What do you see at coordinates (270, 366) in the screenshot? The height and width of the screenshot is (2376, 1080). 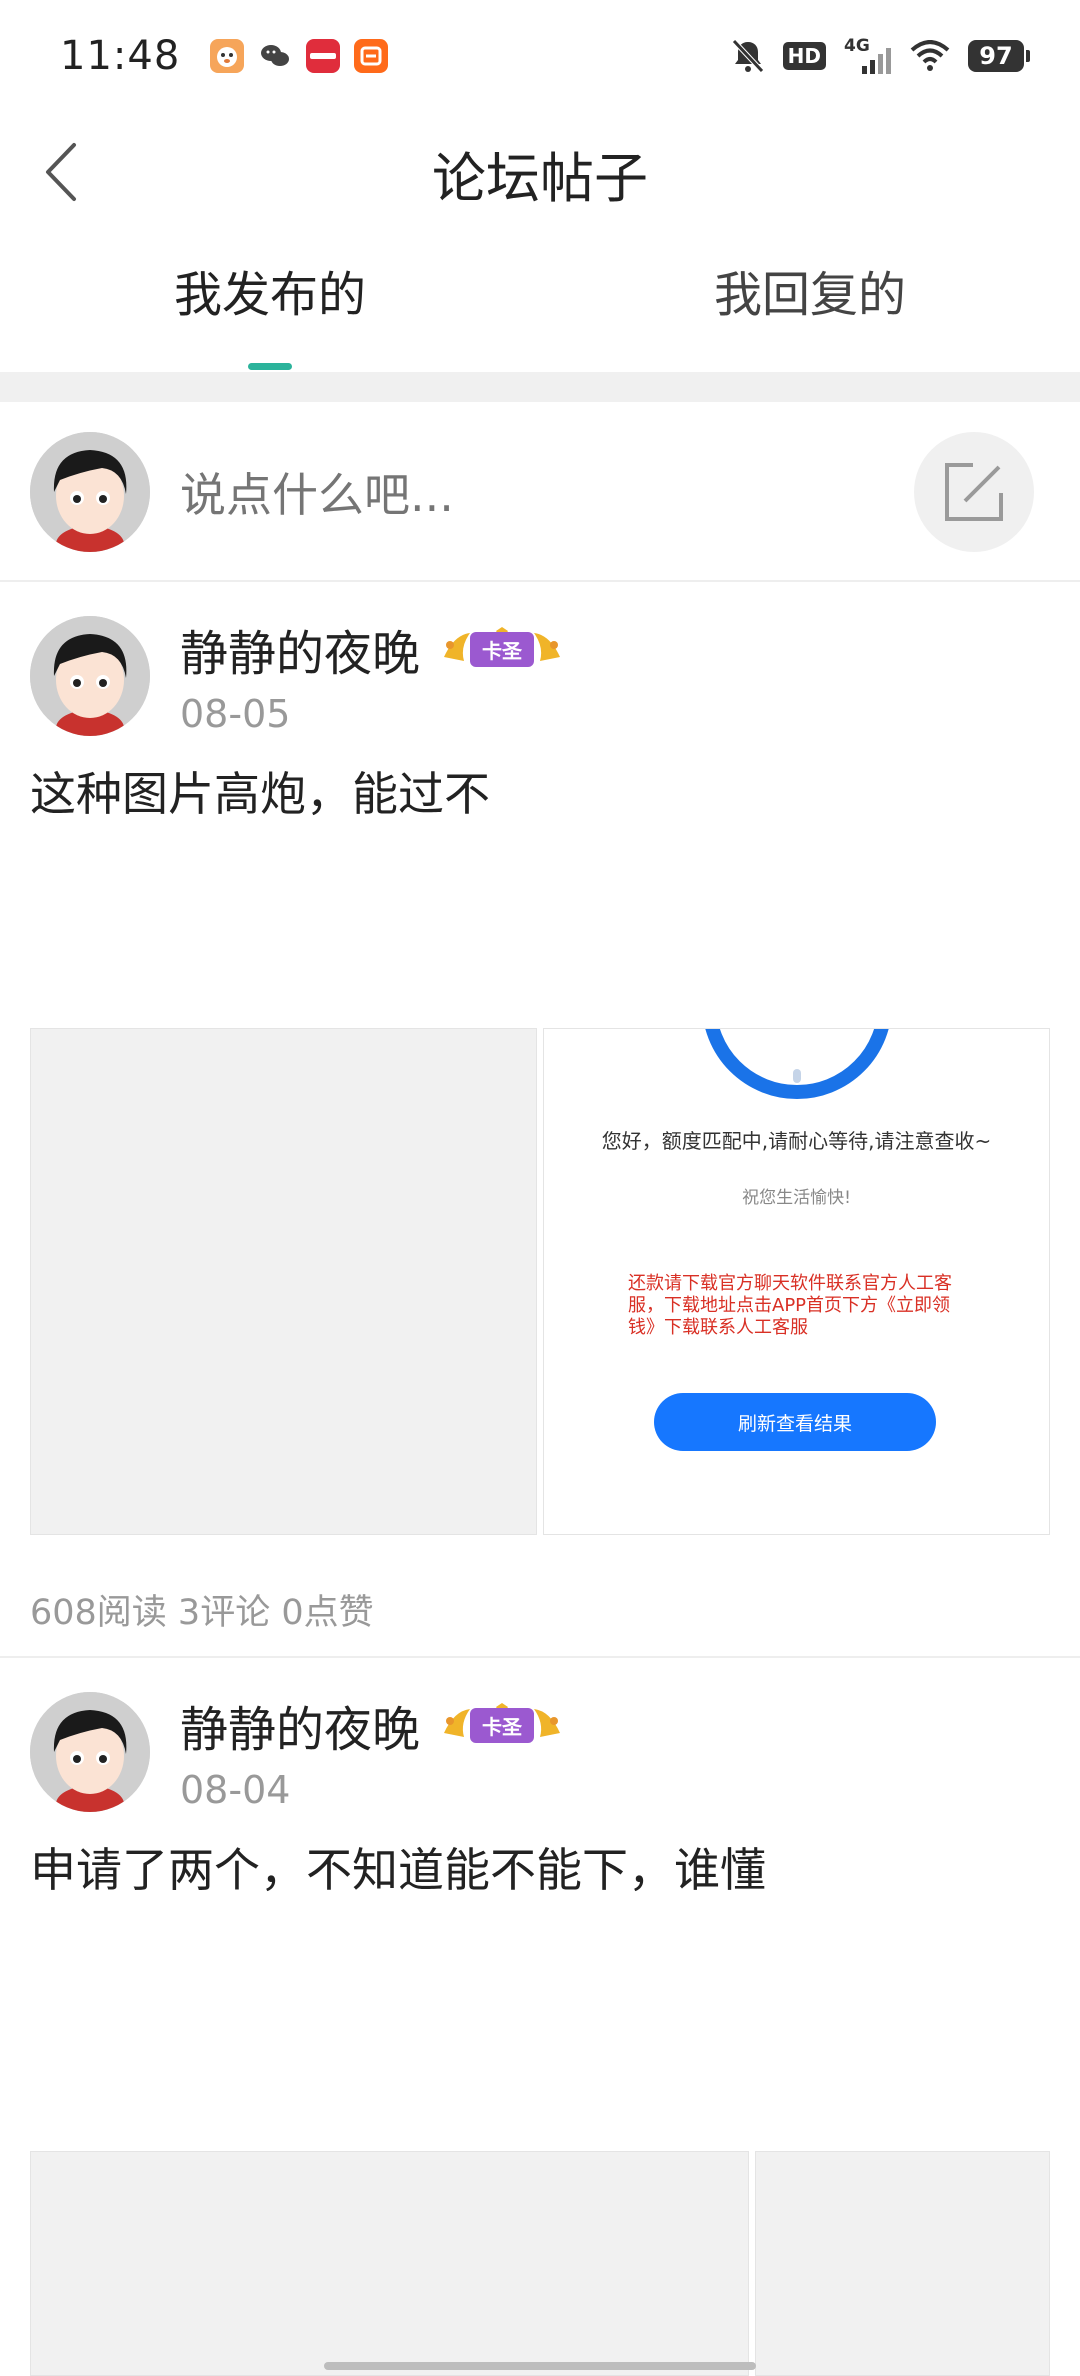 I see `tab-active-indicator` at bounding box center [270, 366].